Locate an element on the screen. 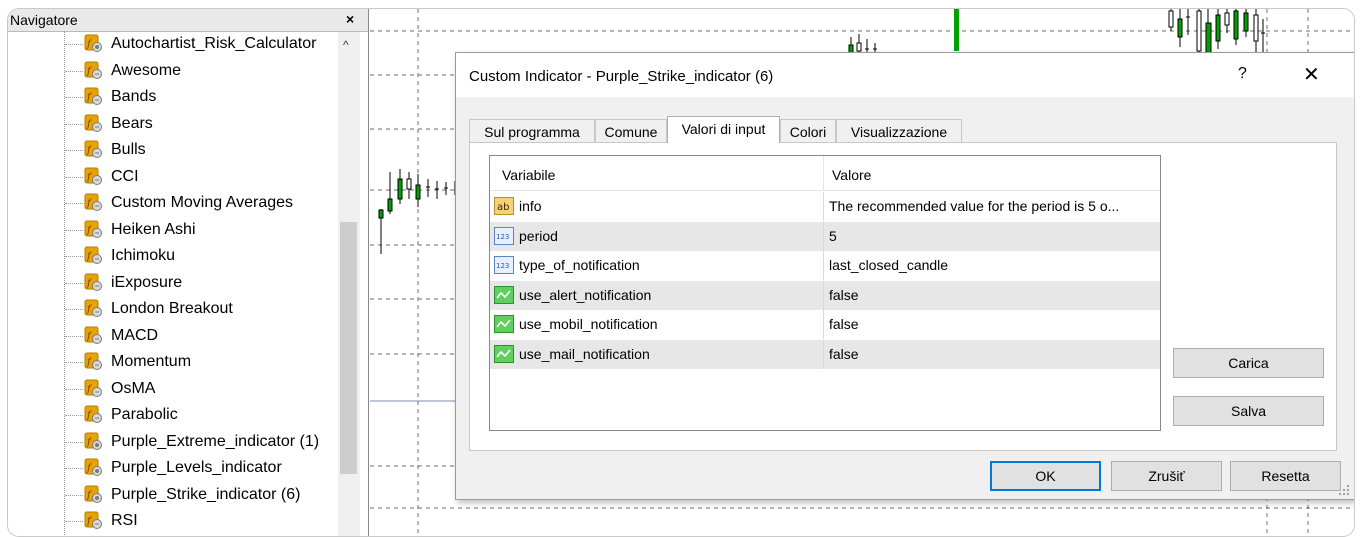  navigator-item-label: London Breakout is located at coordinates (172, 308).